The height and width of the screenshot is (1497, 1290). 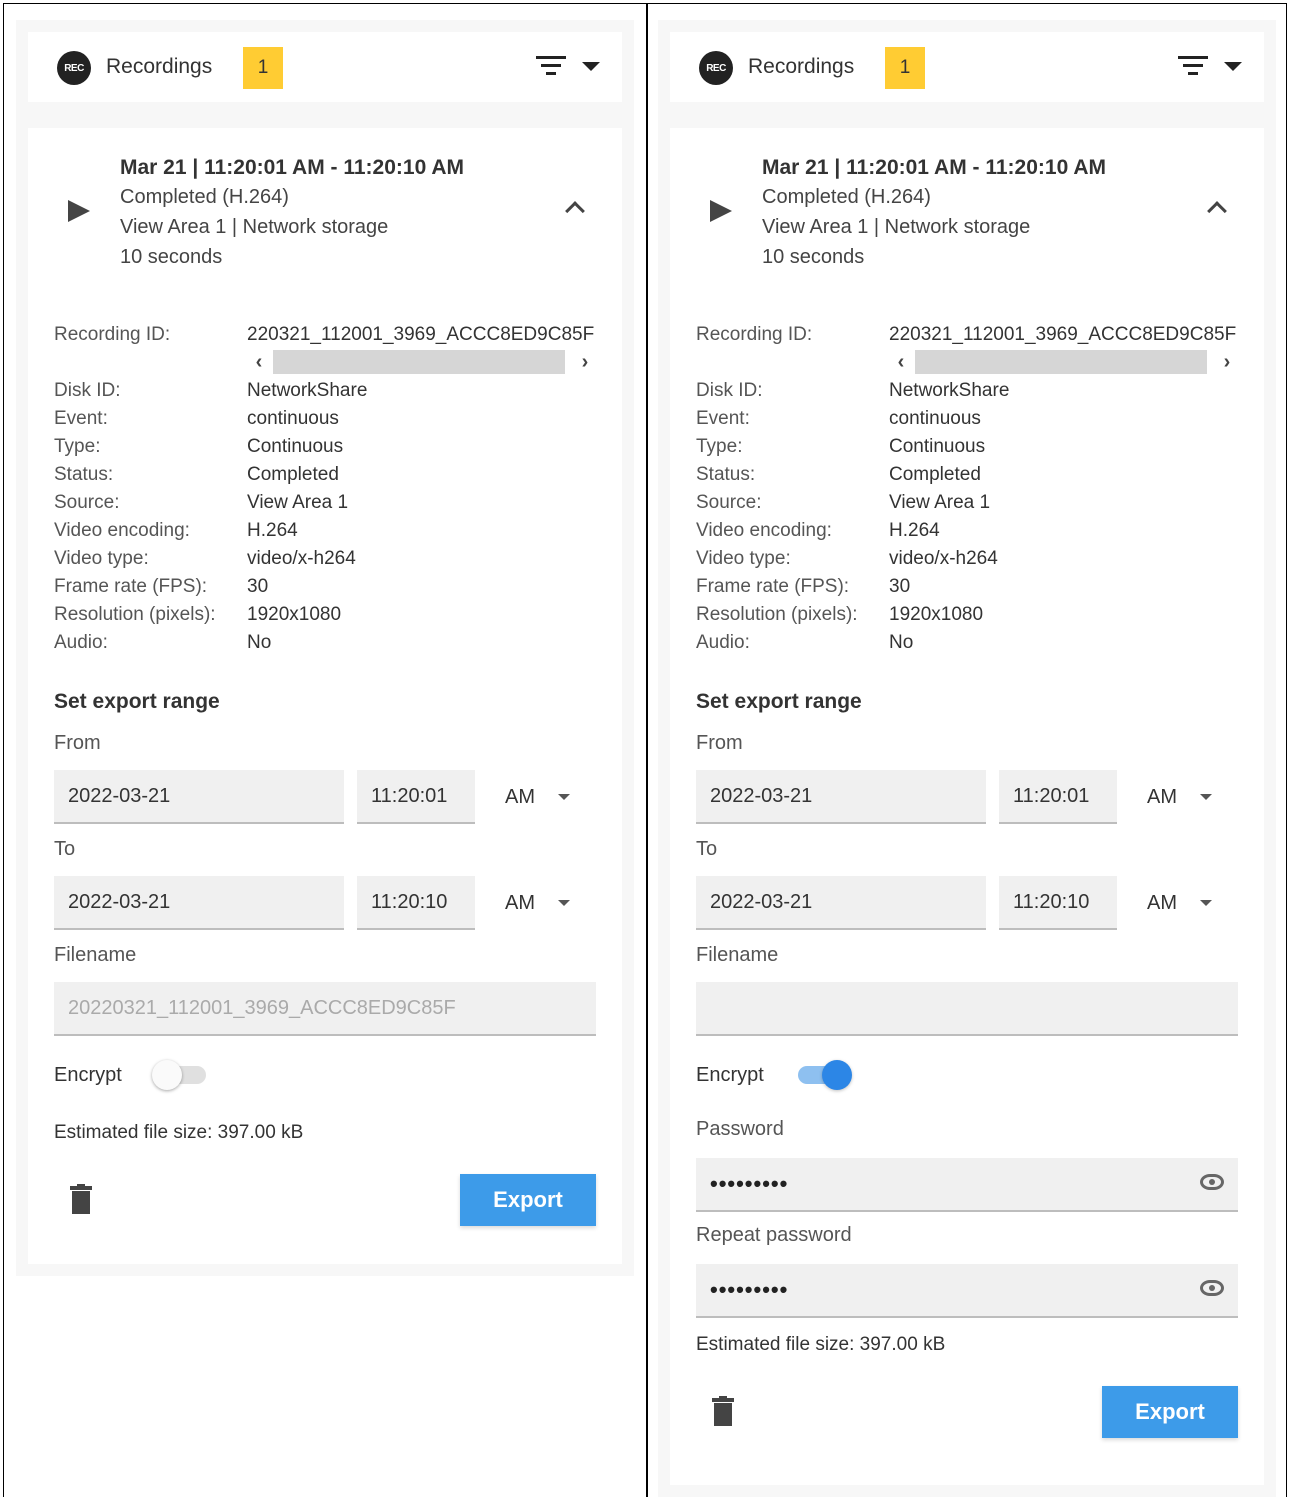 What do you see at coordinates (729, 502) in the screenshot?
I see `detail-label: Source:` at bounding box center [729, 502].